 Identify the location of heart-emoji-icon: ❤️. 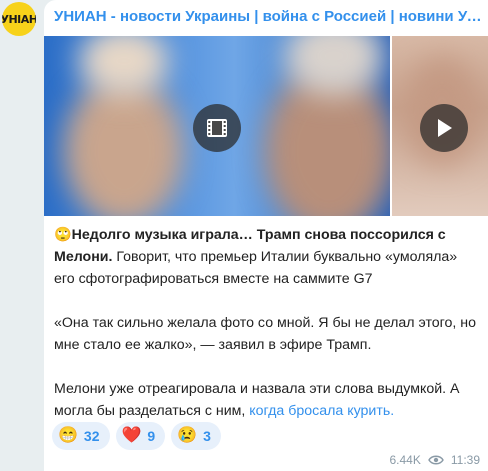
(131, 435).